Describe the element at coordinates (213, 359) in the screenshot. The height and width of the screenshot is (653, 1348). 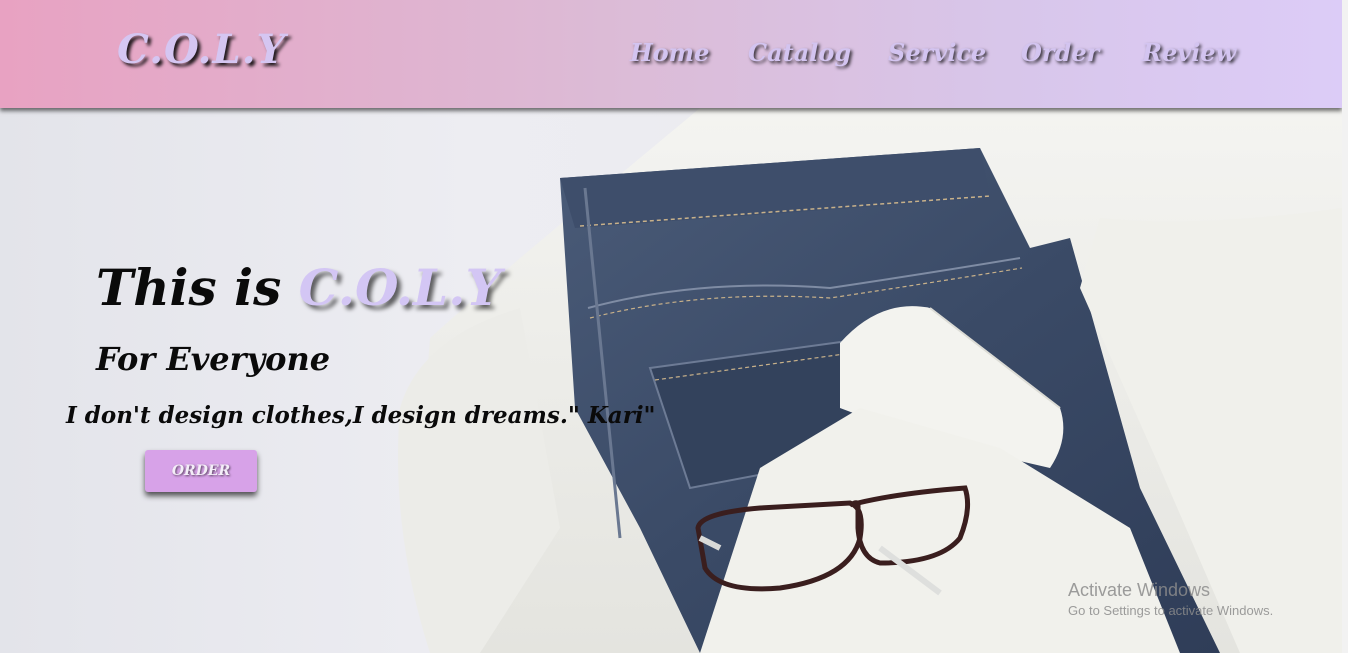
I see `hero-subheading: For Everyone` at that location.